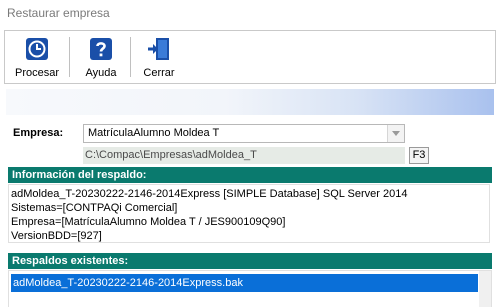 The width and height of the screenshot is (500, 307). Describe the element at coordinates (171, 155) in the screenshot. I see `empresa-path-text: C:\Compac\Empresas\adMoldea_T` at that location.